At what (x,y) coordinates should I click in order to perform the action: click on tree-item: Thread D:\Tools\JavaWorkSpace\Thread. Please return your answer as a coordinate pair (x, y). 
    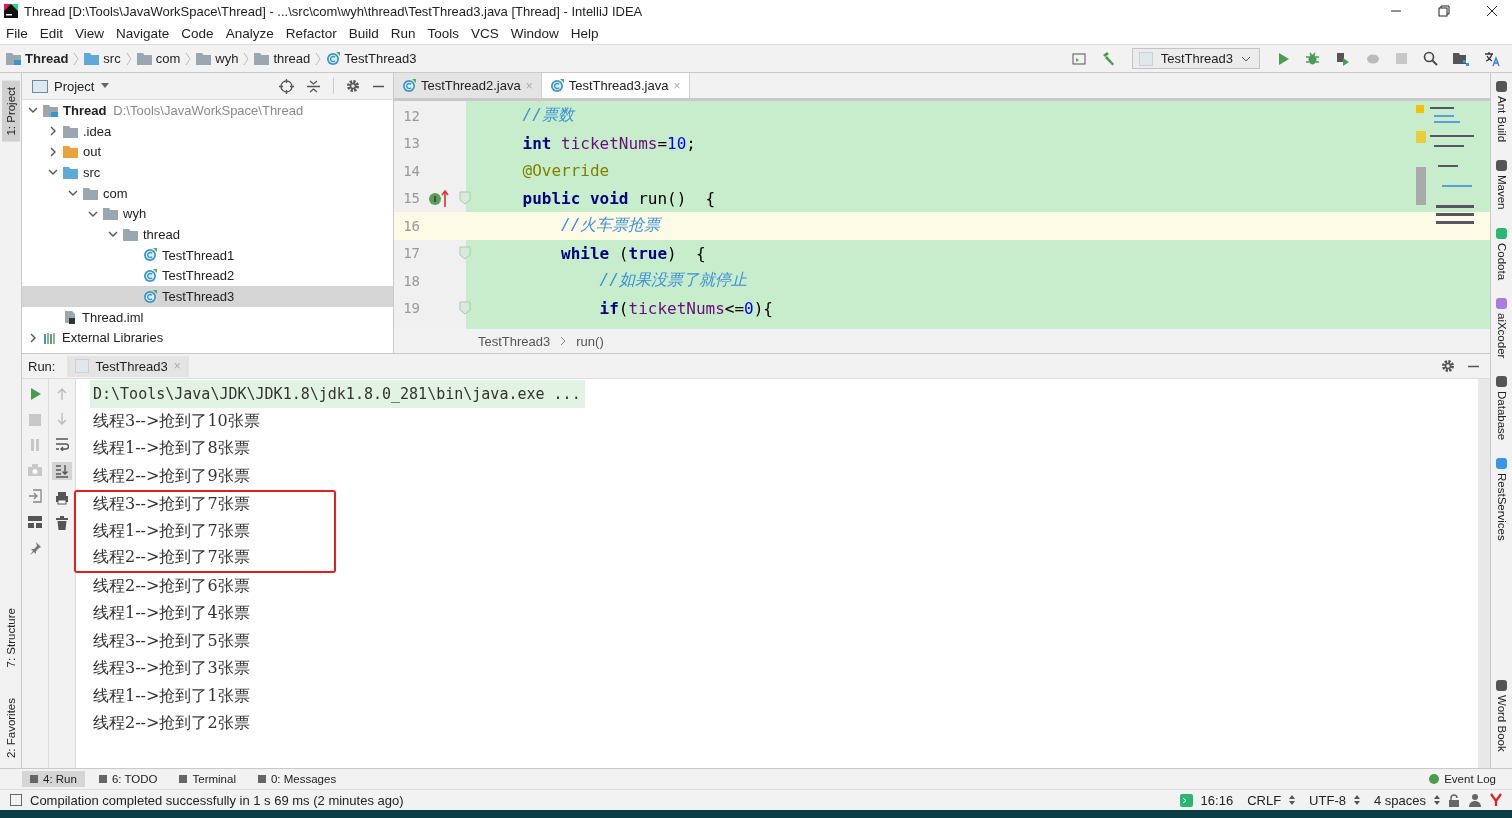
    Looking at the image, I should click on (207, 110).